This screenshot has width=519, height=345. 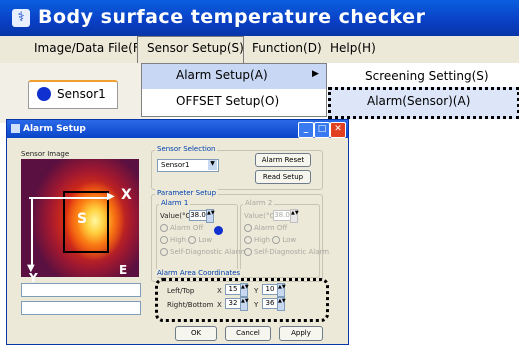 I want to click on right-bottom-x-input: 32, so click(x=233, y=303).